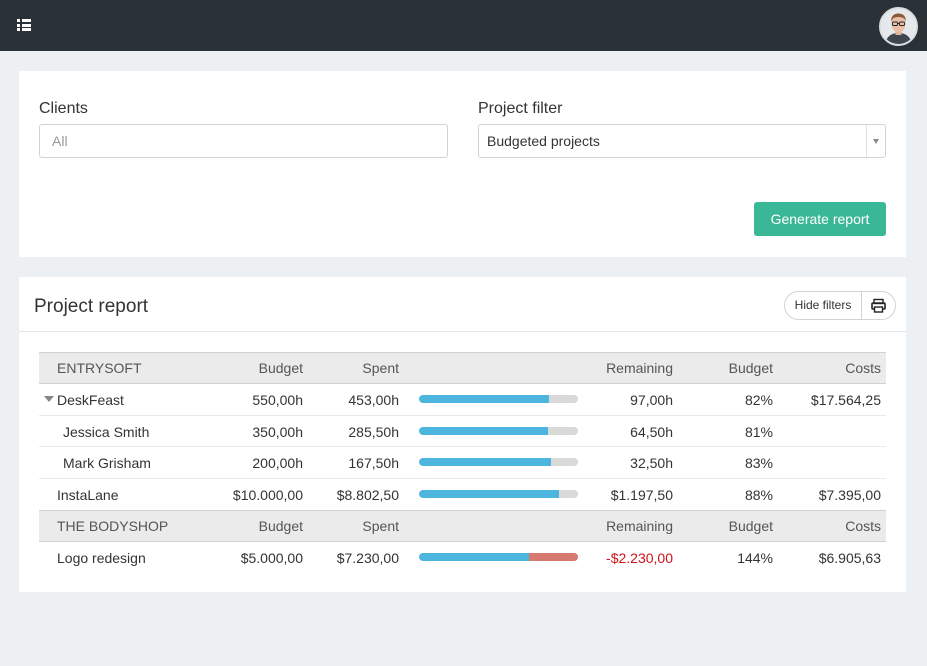 This screenshot has height=666, width=927. What do you see at coordinates (267, 494) in the screenshot?
I see `budget-value: $10.000,00` at bounding box center [267, 494].